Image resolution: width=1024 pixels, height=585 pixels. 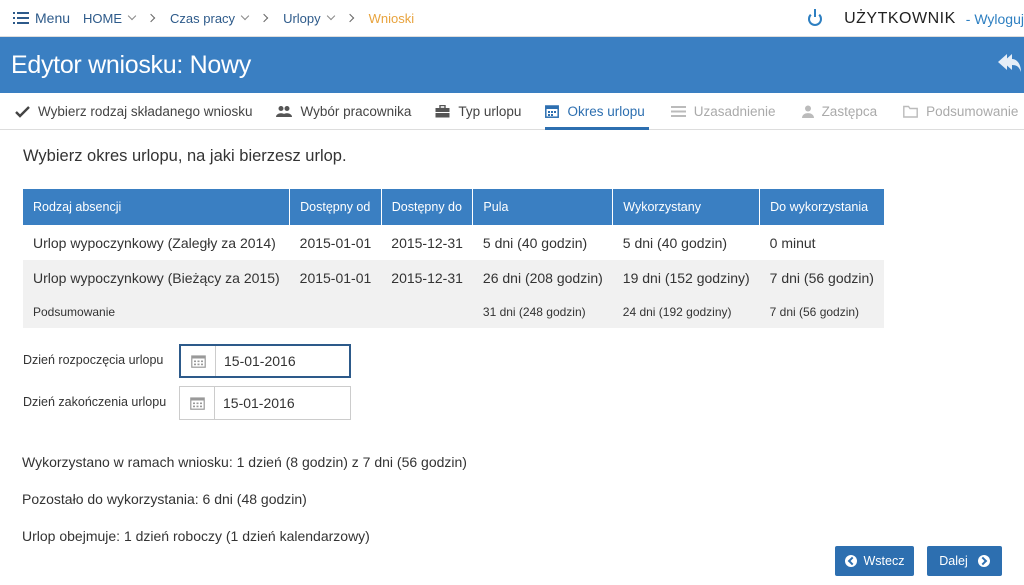 What do you see at coordinates (156, 311) in the screenshot?
I see `summary-cell: Podsumowanie` at bounding box center [156, 311].